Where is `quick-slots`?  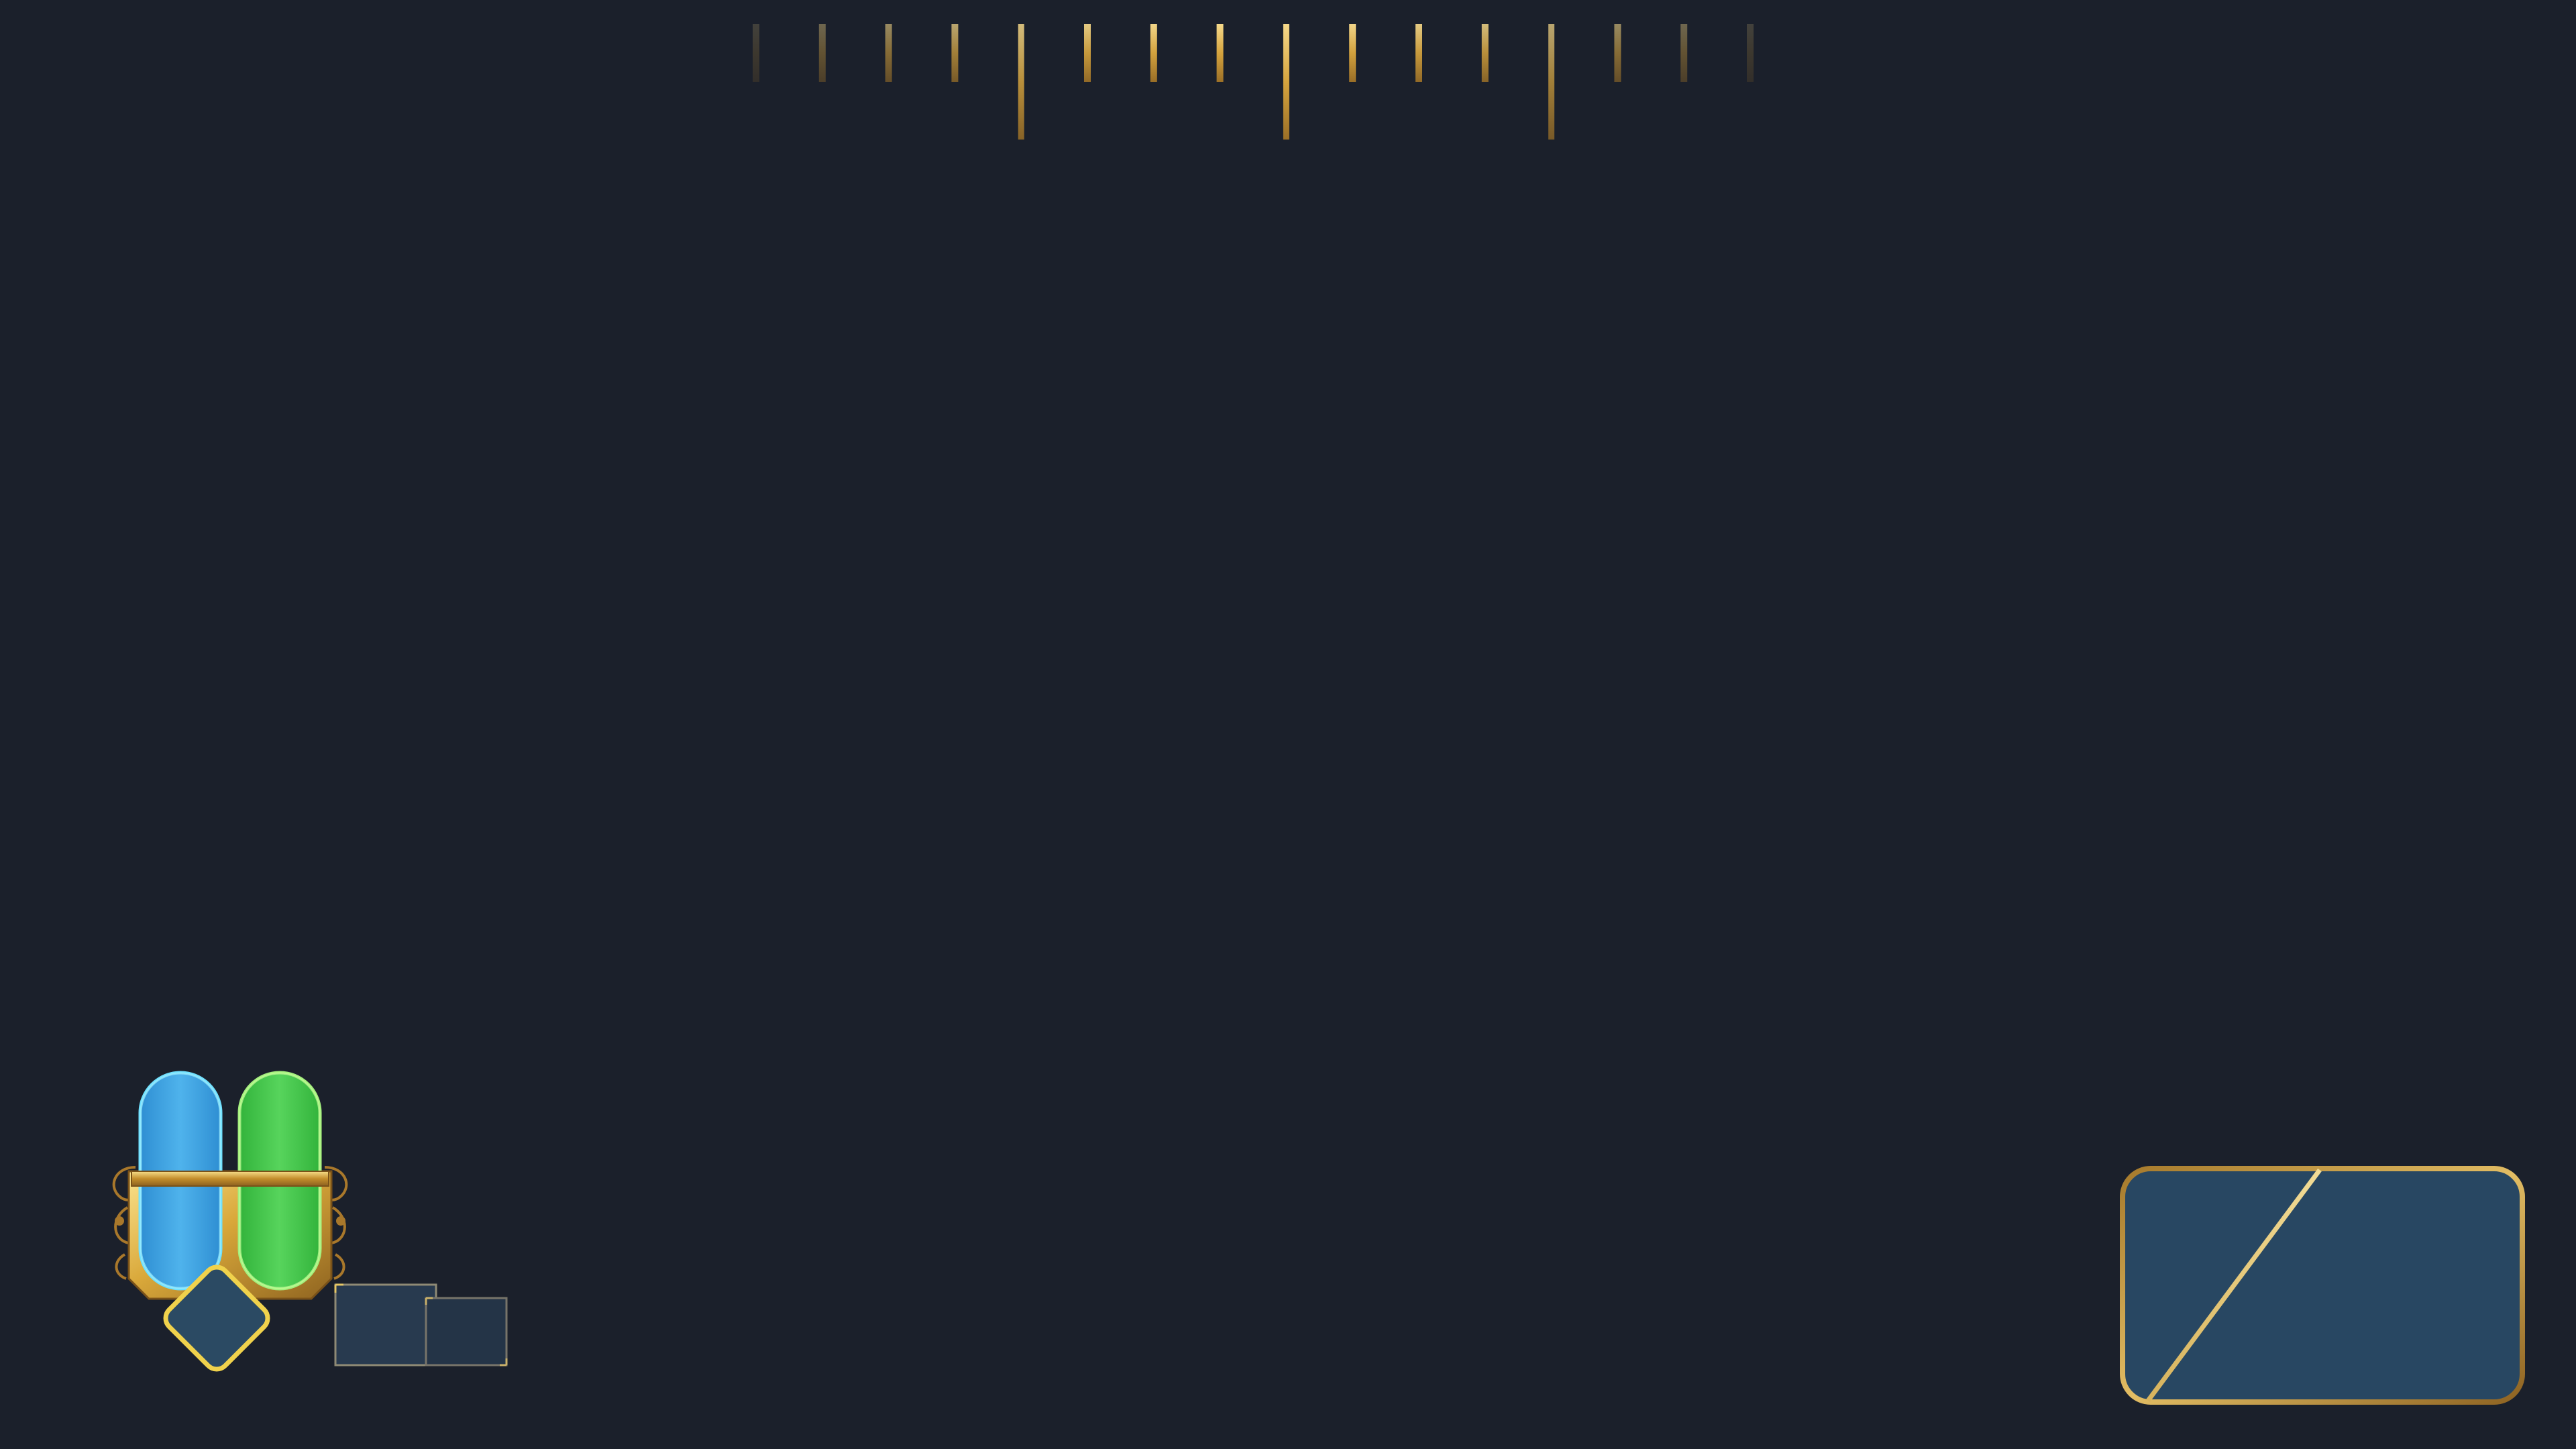
quick-slots is located at coordinates (421, 1324).